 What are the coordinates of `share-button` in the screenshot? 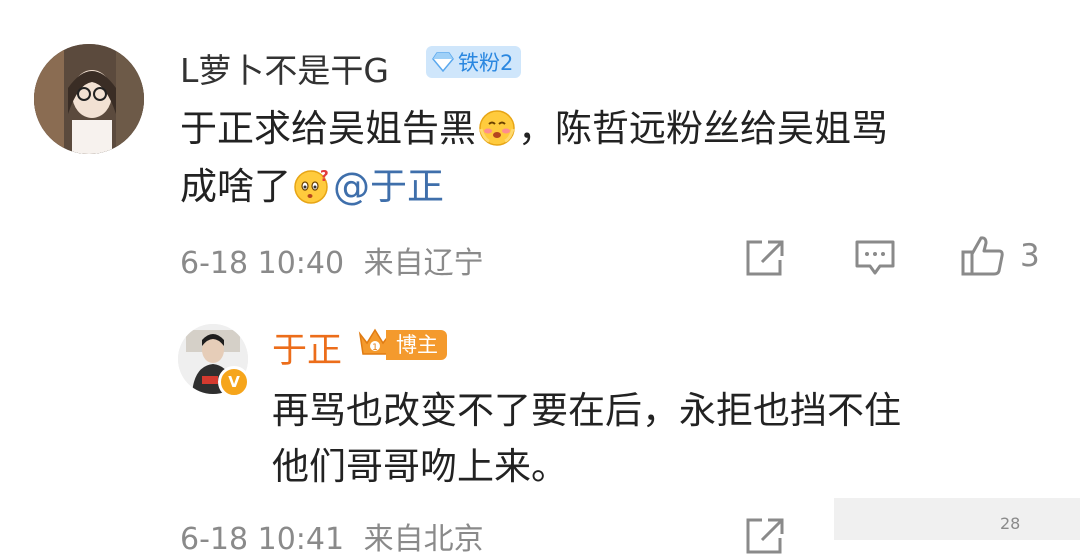 It's located at (765, 260).